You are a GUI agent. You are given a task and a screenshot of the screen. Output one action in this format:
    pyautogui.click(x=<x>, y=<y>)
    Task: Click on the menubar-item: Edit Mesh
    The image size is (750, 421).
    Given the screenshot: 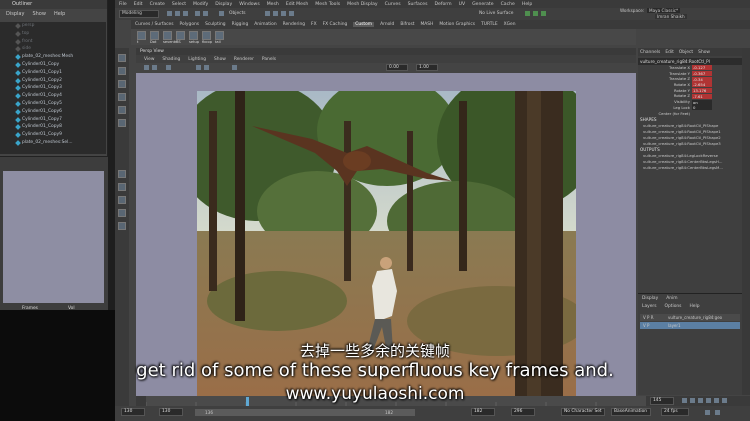 What is the action you would take?
    pyautogui.click(x=297, y=4)
    